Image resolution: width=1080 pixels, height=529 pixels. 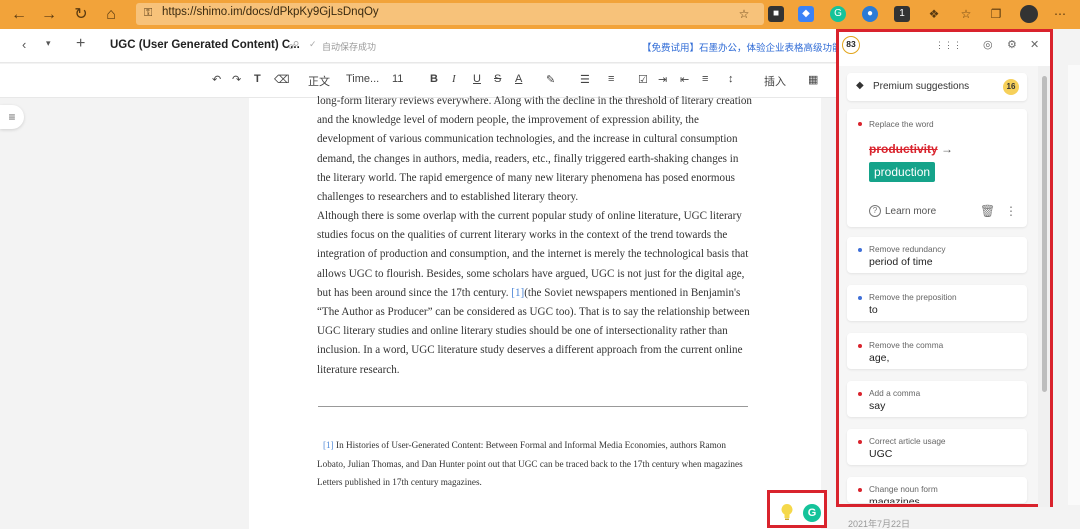 I want to click on checklist-icon: ☑, so click(x=643, y=79).